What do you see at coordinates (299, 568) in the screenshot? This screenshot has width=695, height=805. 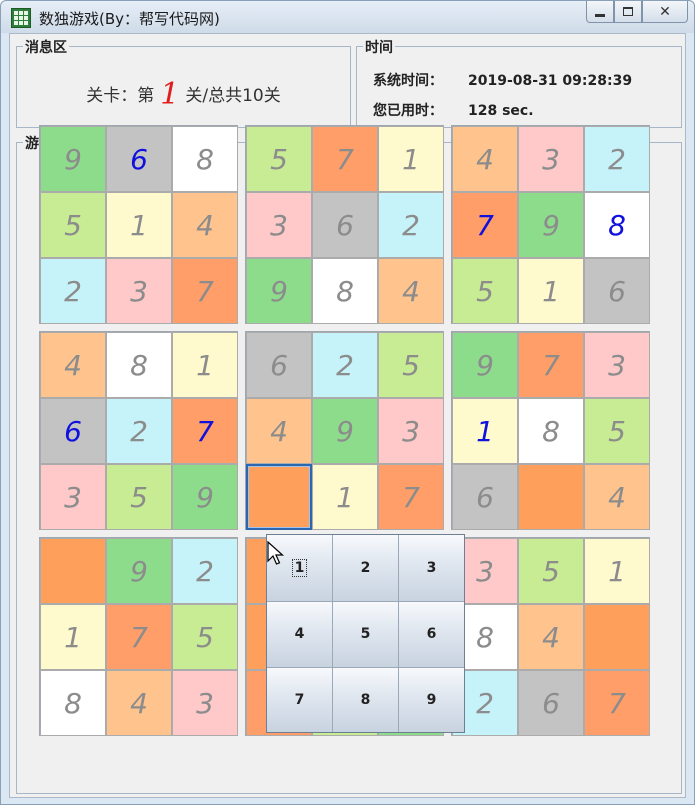 I see `number-picker-label: 1` at bounding box center [299, 568].